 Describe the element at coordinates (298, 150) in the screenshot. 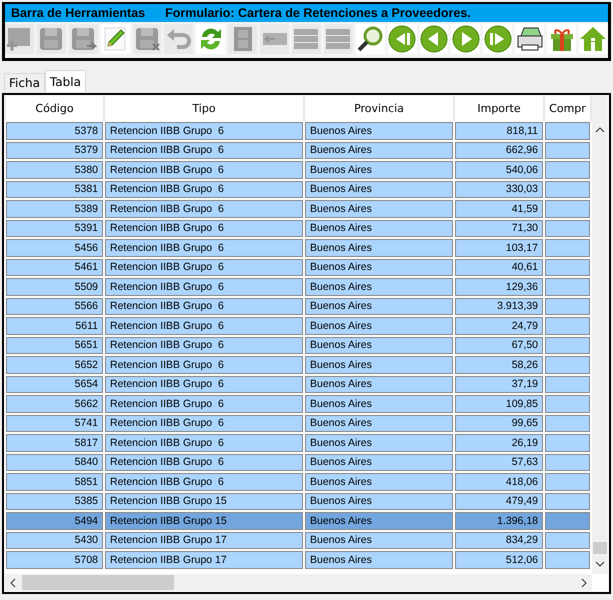

I see `table-row: 5379 Retencion IIBB Grupo 6 Buenos Aires 662,96` at that location.